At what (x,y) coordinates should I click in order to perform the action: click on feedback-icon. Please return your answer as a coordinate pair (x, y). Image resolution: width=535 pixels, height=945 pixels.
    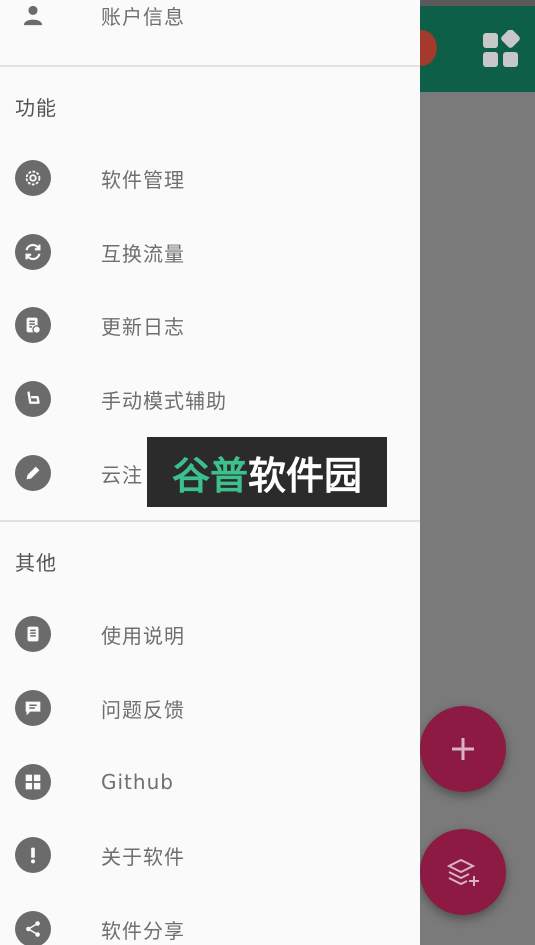
    Looking at the image, I should click on (33, 708).